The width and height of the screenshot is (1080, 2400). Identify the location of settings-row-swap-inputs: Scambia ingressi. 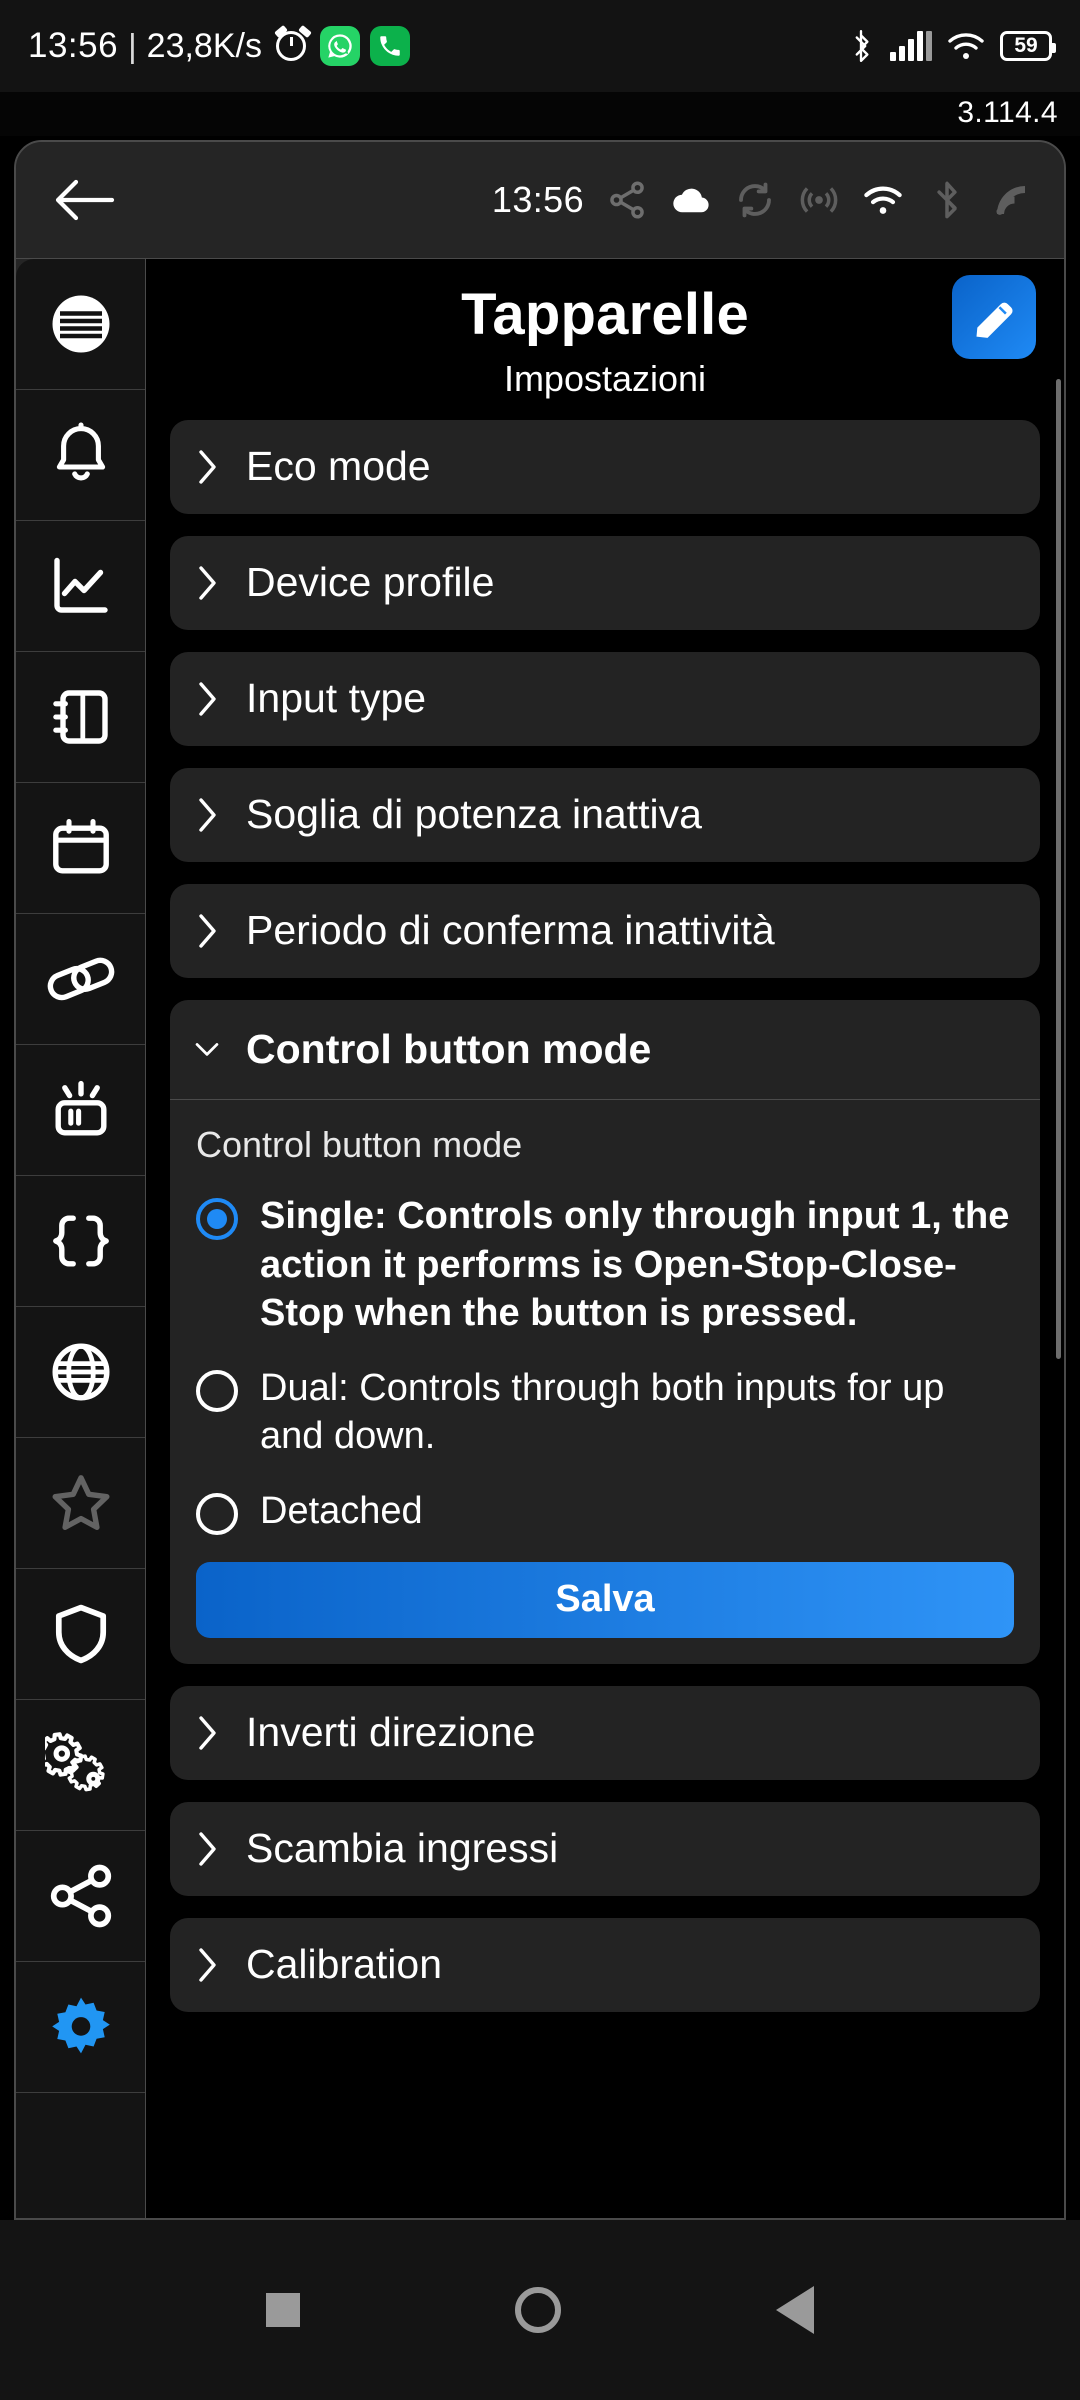
(605, 1848).